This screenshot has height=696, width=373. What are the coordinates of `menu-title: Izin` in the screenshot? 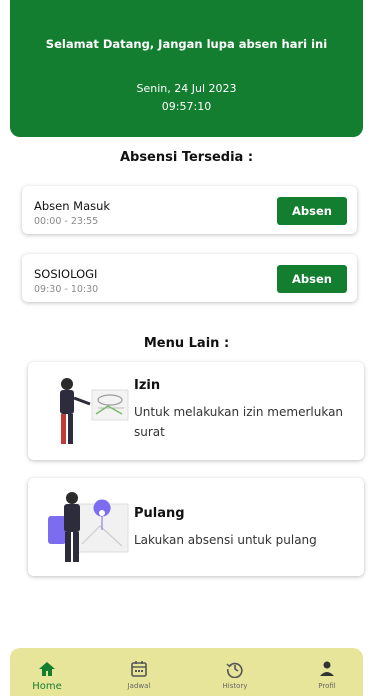 It's located at (147, 385).